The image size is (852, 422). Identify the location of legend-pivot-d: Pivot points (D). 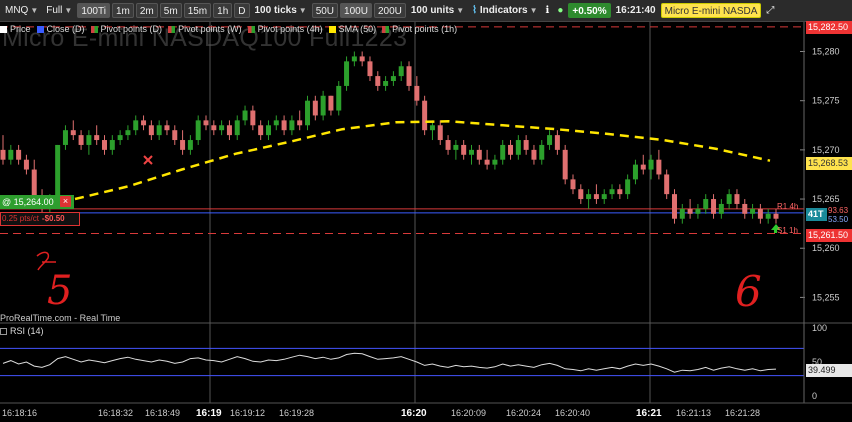
(126, 29).